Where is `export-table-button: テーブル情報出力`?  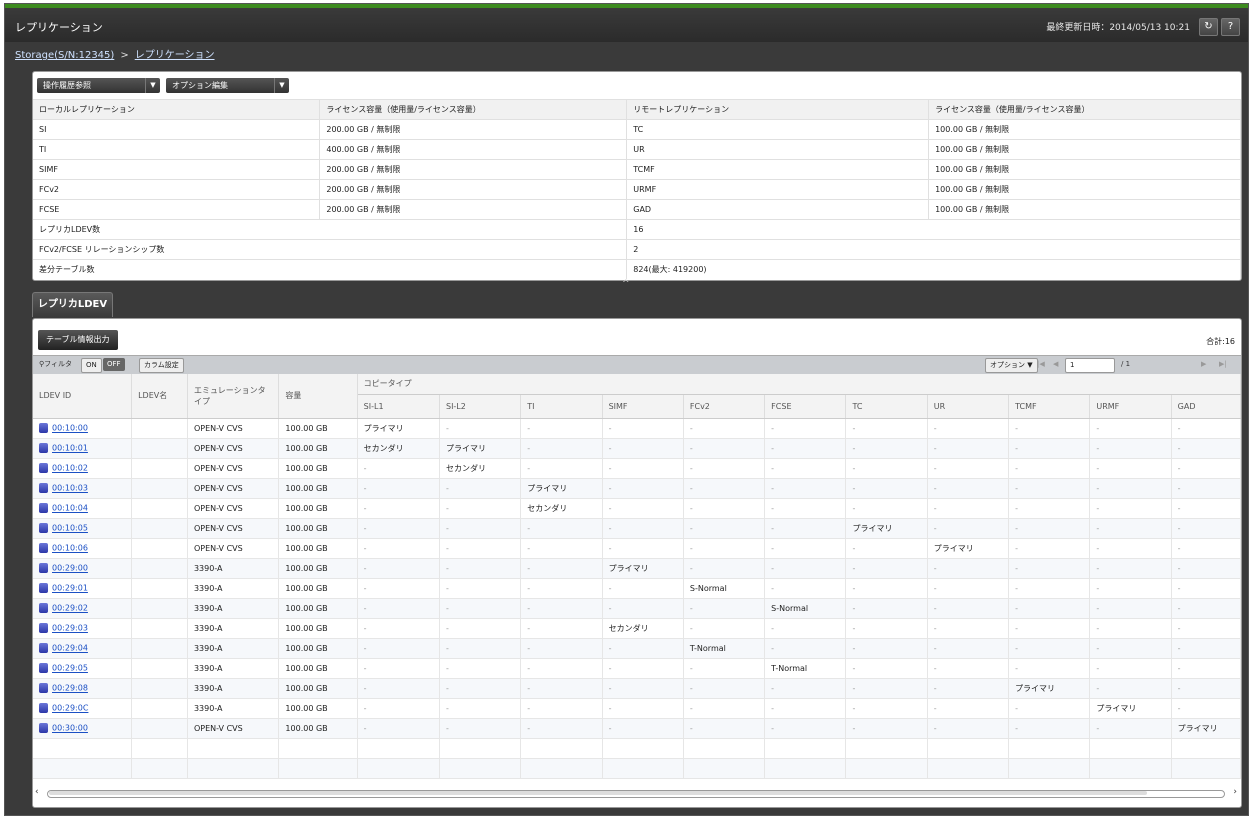
export-table-button: テーブル情報出力 is located at coordinates (78, 340).